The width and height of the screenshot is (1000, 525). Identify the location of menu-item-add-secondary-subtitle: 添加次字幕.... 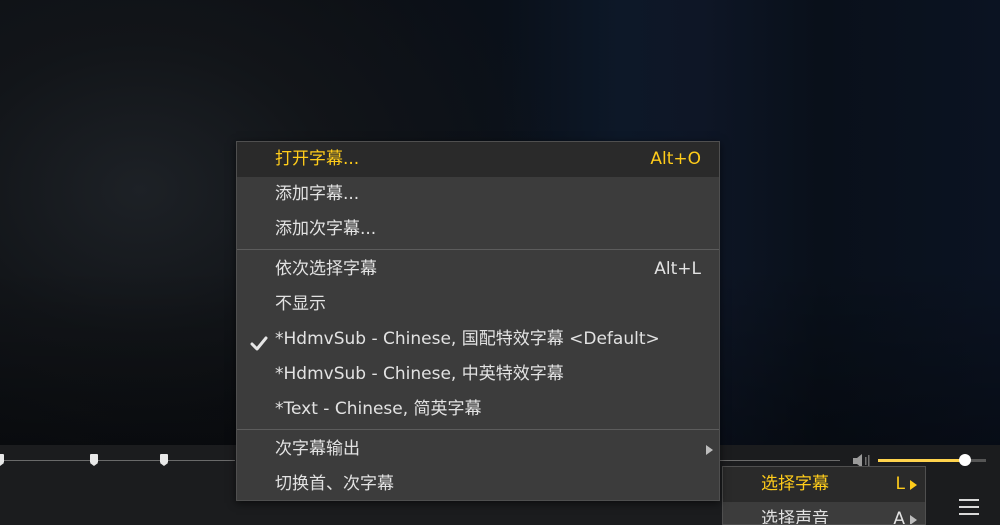
(478, 229).